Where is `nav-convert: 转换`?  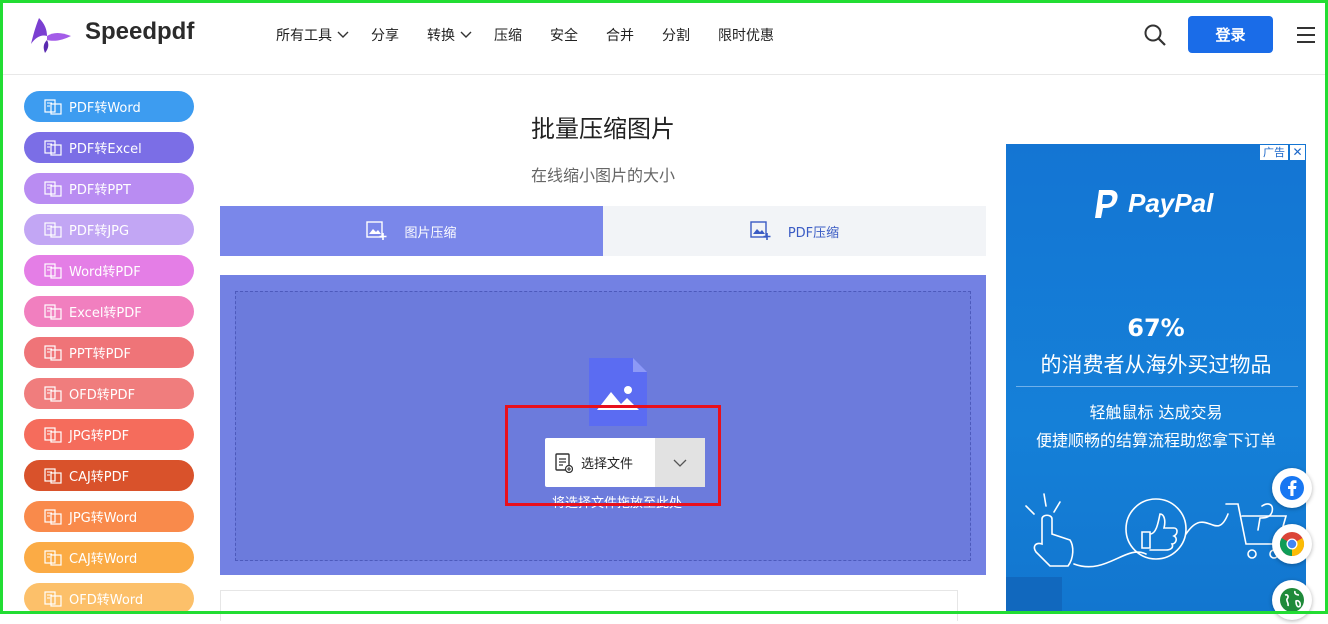 nav-convert: 转换 is located at coordinates (449, 35).